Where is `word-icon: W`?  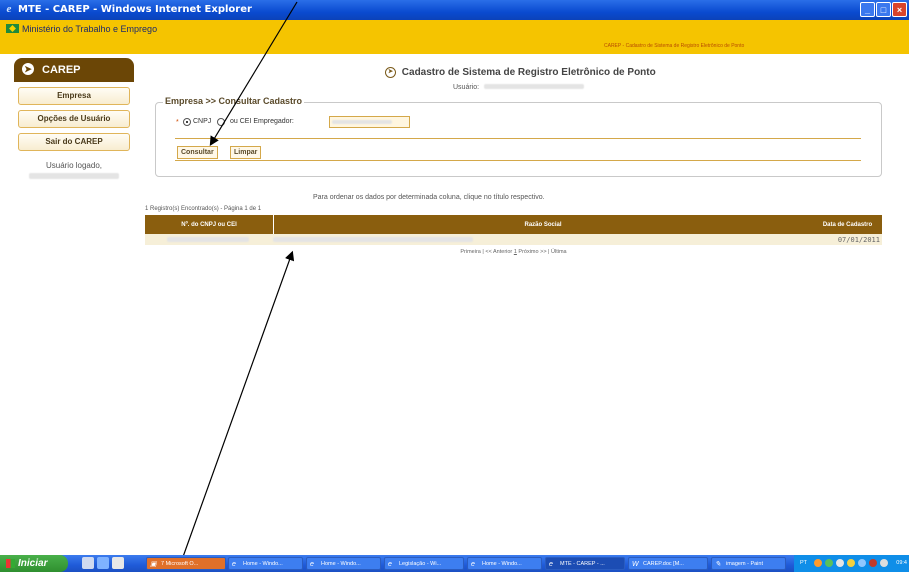 word-icon: W is located at coordinates (635, 564).